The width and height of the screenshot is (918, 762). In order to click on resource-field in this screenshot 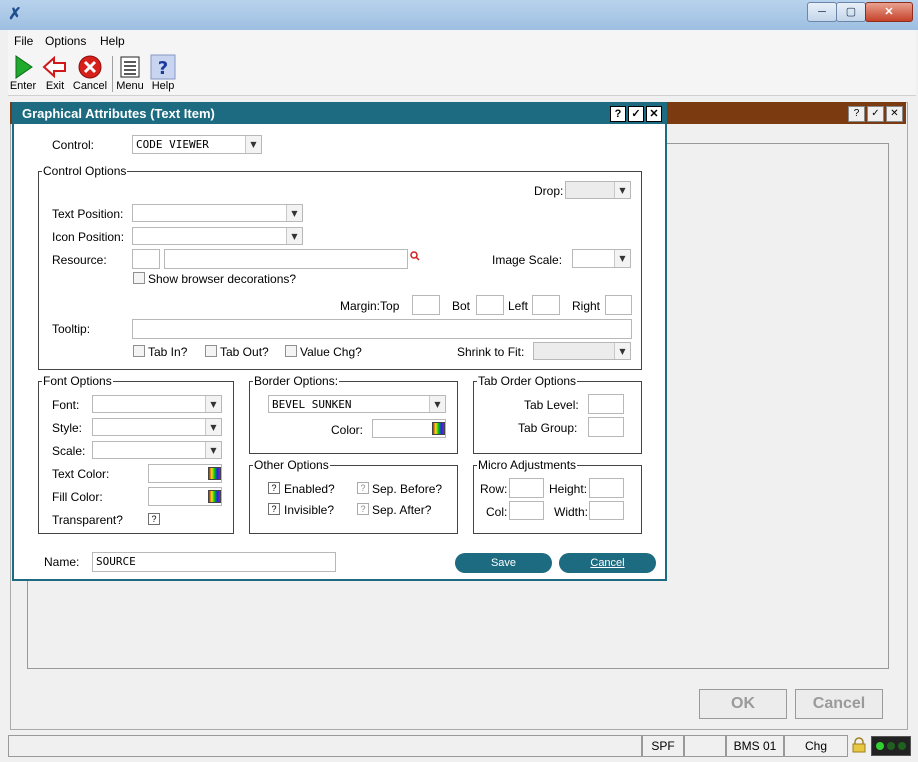, I will do `click(286, 259)`.